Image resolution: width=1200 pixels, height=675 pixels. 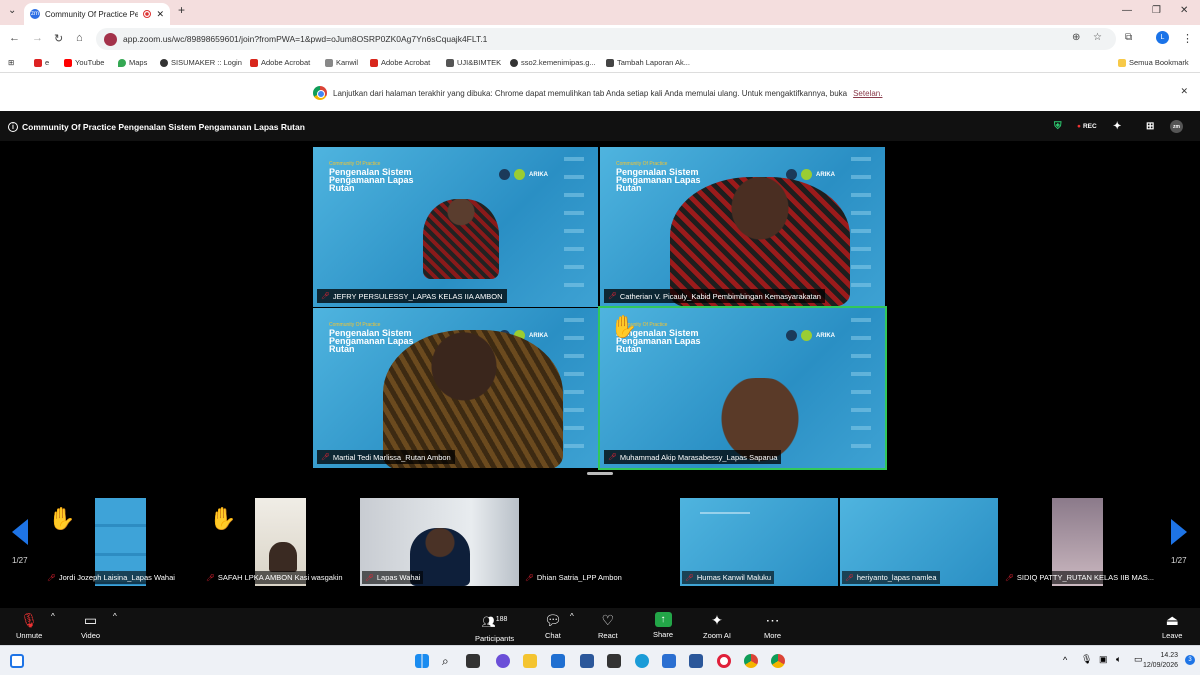 What do you see at coordinates (17, 661) in the screenshot?
I see `widgets-icon` at bounding box center [17, 661].